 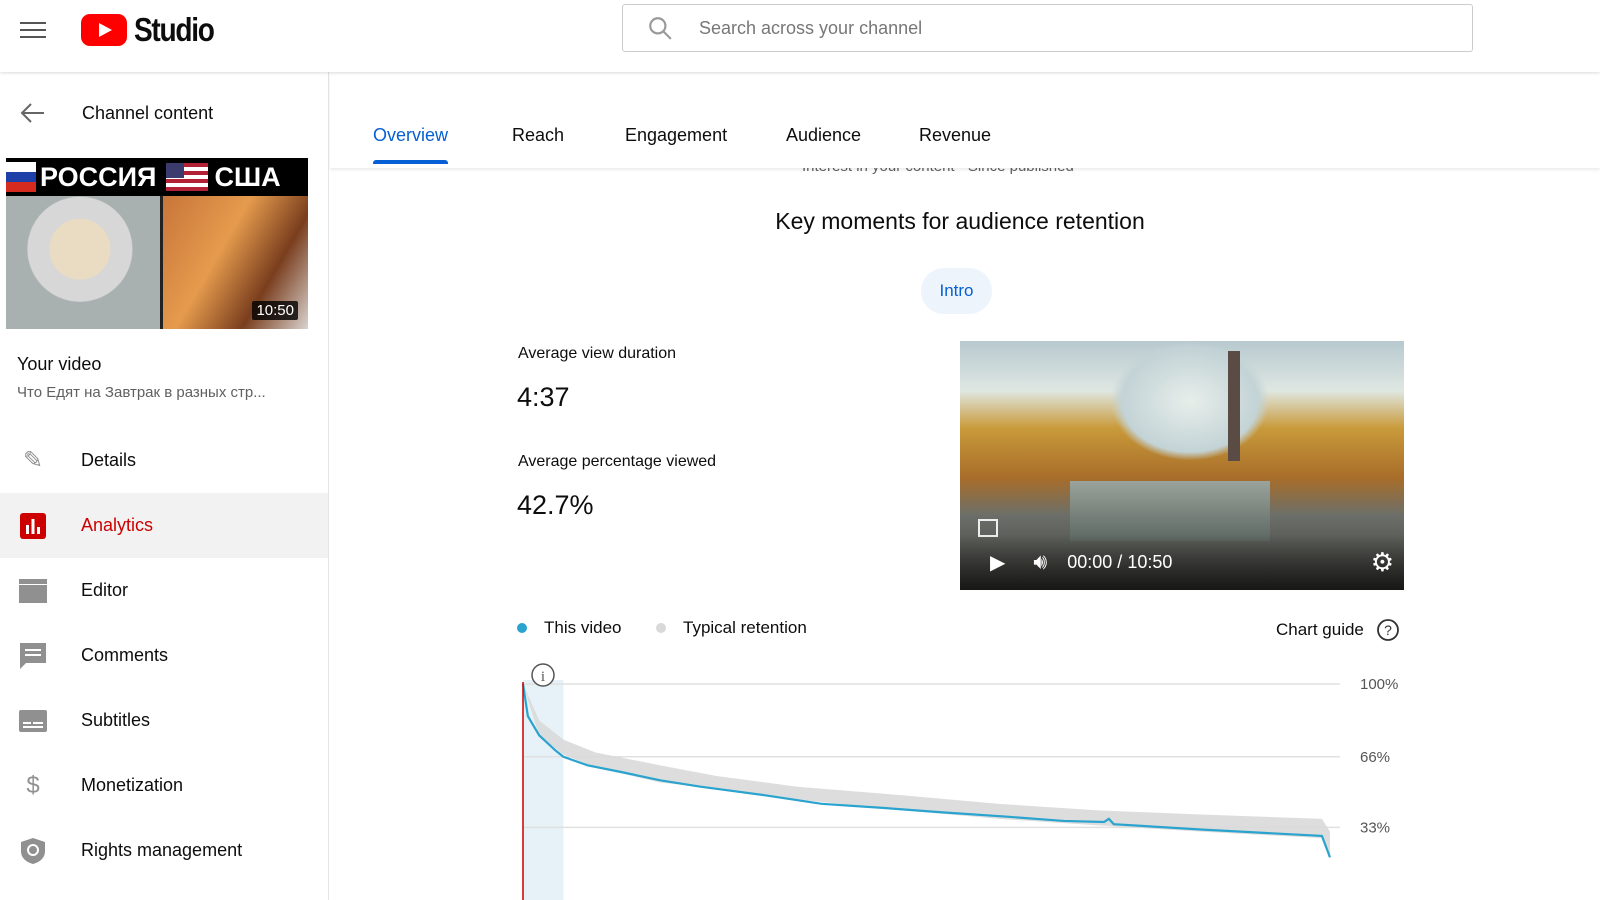 I want to click on player-controls: ▶ 🔊︎ 00:00 / 10:50 ⚙, so click(x=1182, y=562).